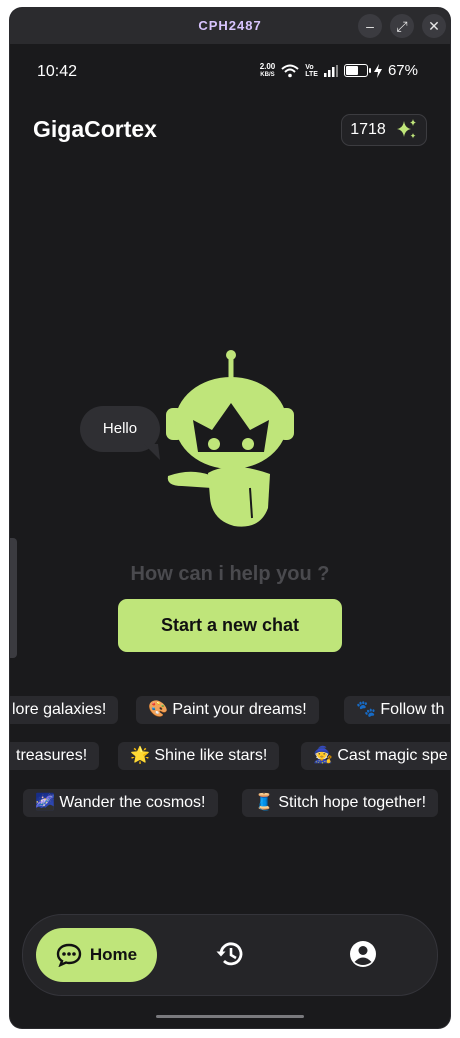 Image resolution: width=460 pixels, height=1038 pixels. Describe the element at coordinates (227, 710) in the screenshot. I see `suggestion-chip: 🎨 Paint your dreams!` at that location.